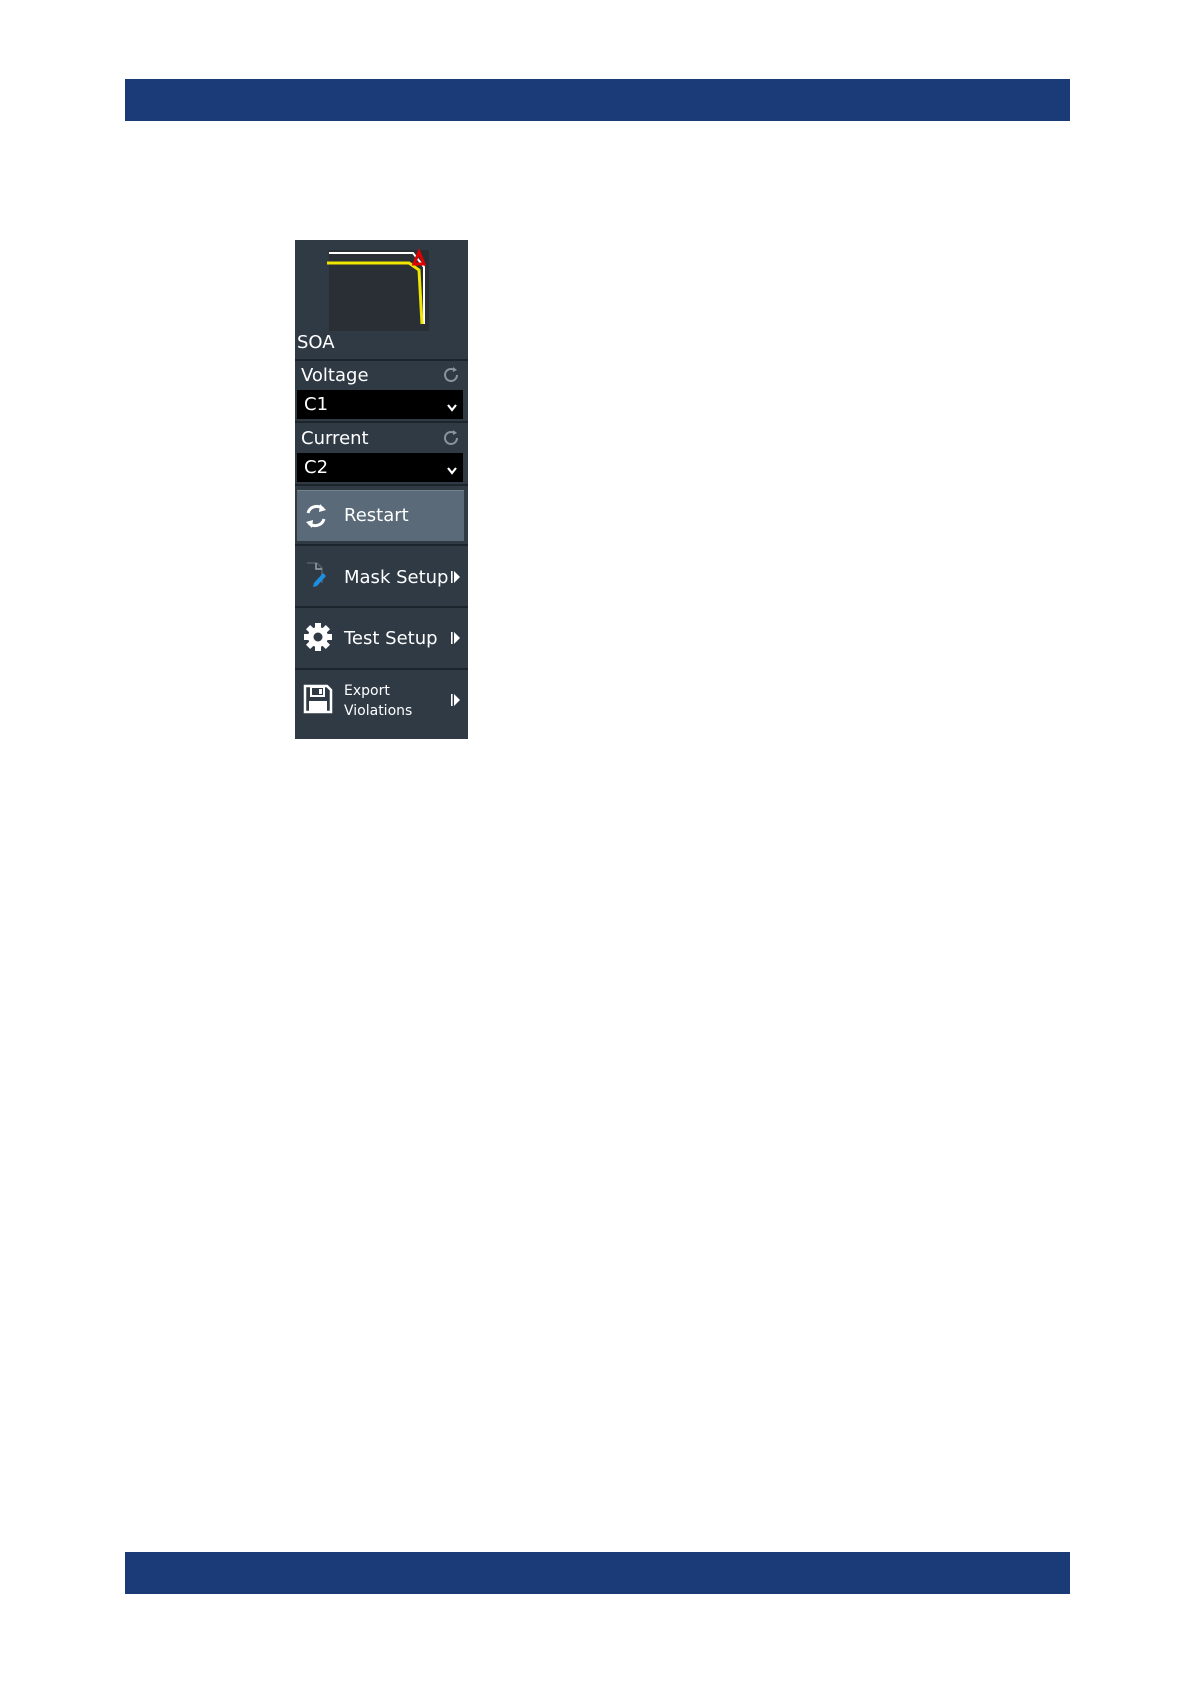 Image resolution: width=1191 pixels, height=1684 pixels. What do you see at coordinates (381, 438) in the screenshot?
I see `current-label-row: Current` at bounding box center [381, 438].